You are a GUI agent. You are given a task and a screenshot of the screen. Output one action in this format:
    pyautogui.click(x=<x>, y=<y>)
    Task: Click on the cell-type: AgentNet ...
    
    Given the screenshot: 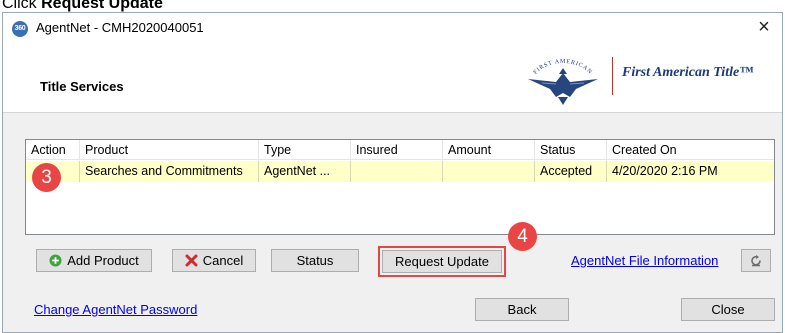 What is the action you would take?
    pyautogui.click(x=305, y=171)
    